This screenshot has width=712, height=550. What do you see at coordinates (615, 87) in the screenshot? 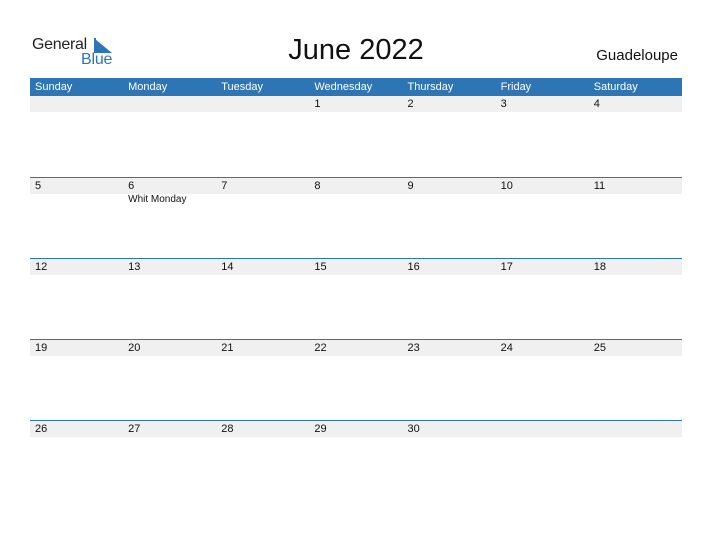
I see `weekday-saturday: Saturday` at bounding box center [615, 87].